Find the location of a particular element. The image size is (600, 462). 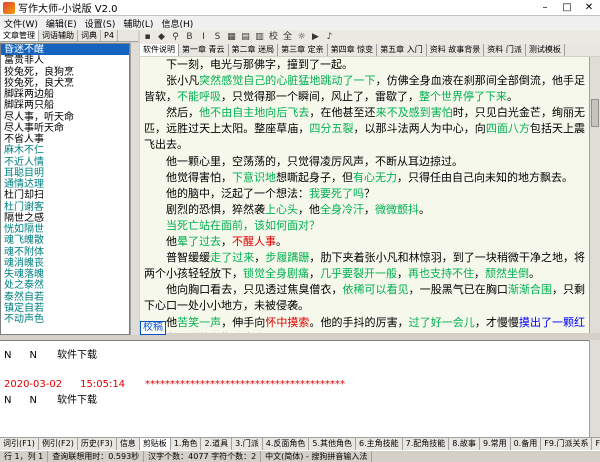

word-list-item: 通情达理 is located at coordinates (65, 184).